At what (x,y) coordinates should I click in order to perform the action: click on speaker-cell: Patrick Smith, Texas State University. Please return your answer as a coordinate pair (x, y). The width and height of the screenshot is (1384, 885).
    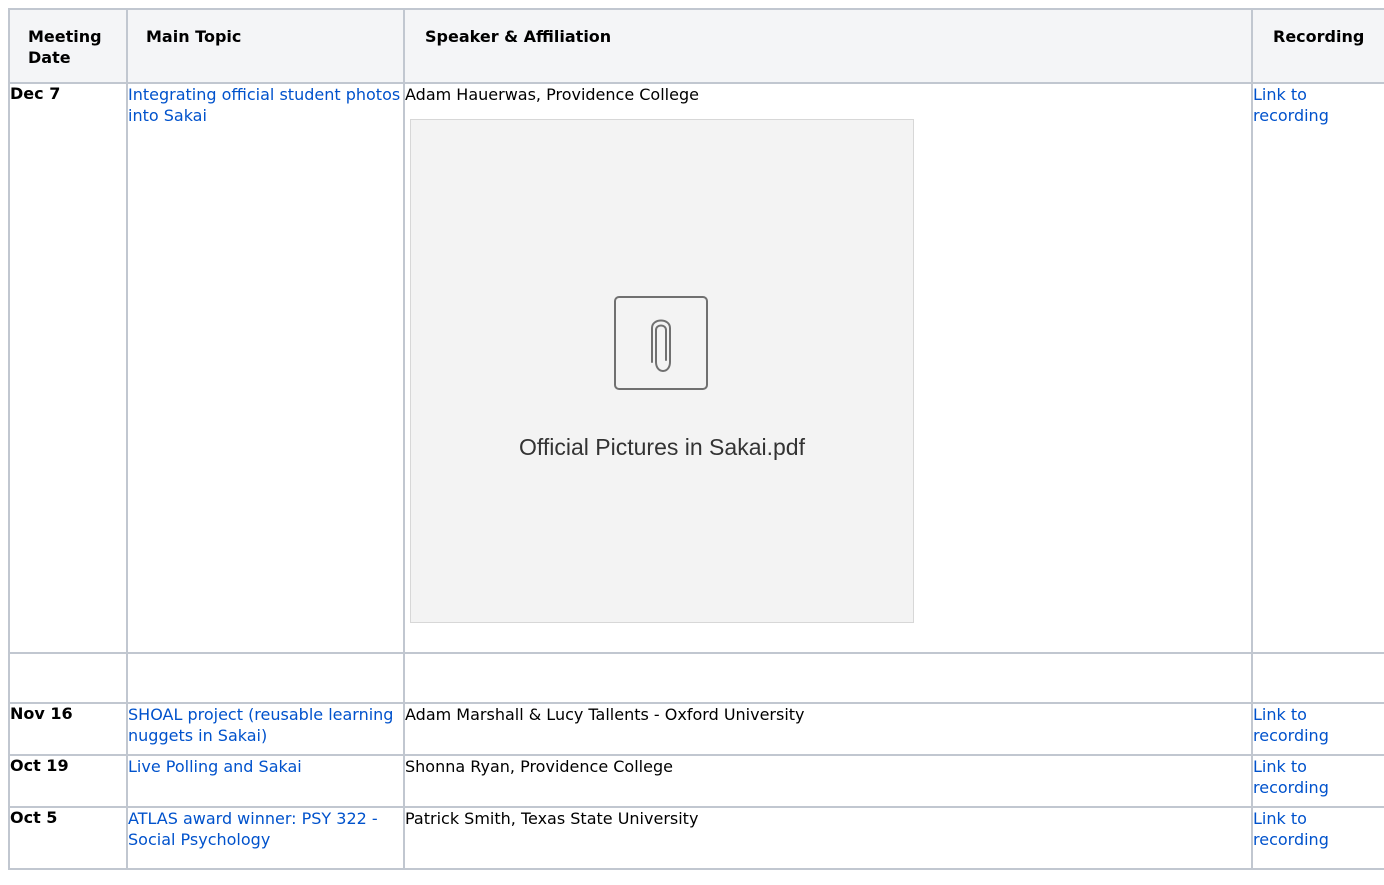
    Looking at the image, I should click on (828, 838).